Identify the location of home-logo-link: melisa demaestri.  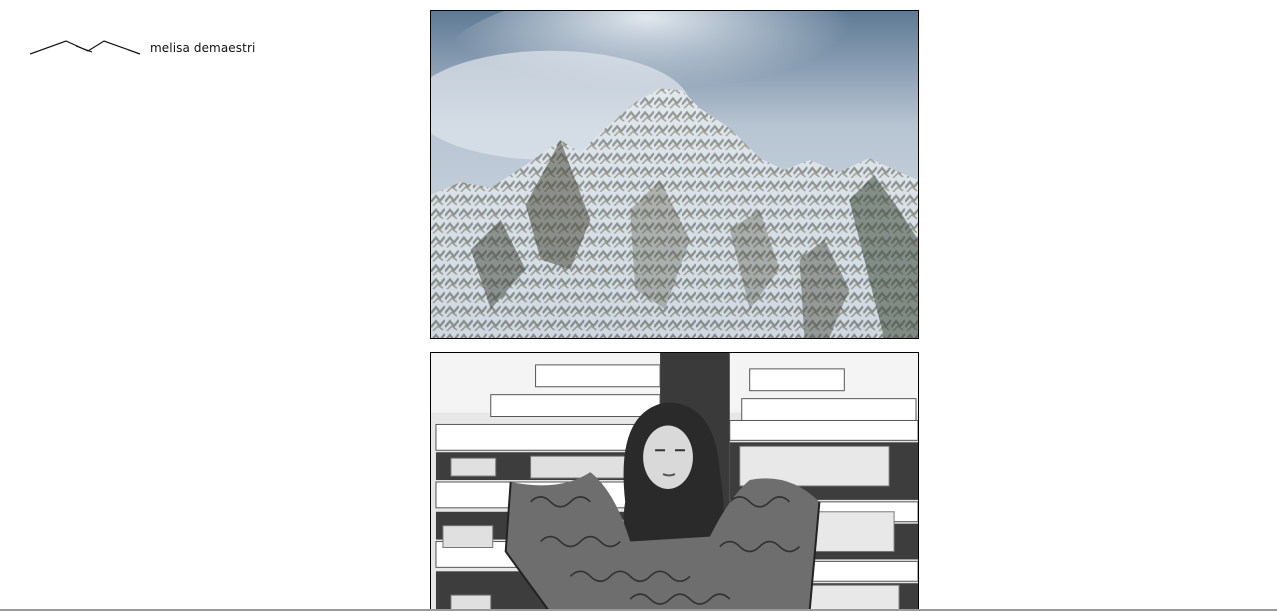
(142, 48).